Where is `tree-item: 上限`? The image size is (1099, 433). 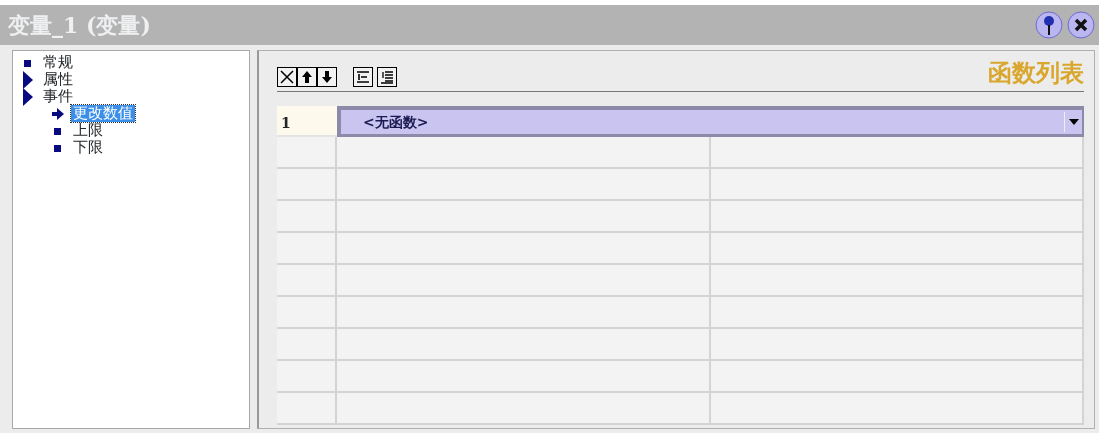 tree-item: 上限 is located at coordinates (88, 130).